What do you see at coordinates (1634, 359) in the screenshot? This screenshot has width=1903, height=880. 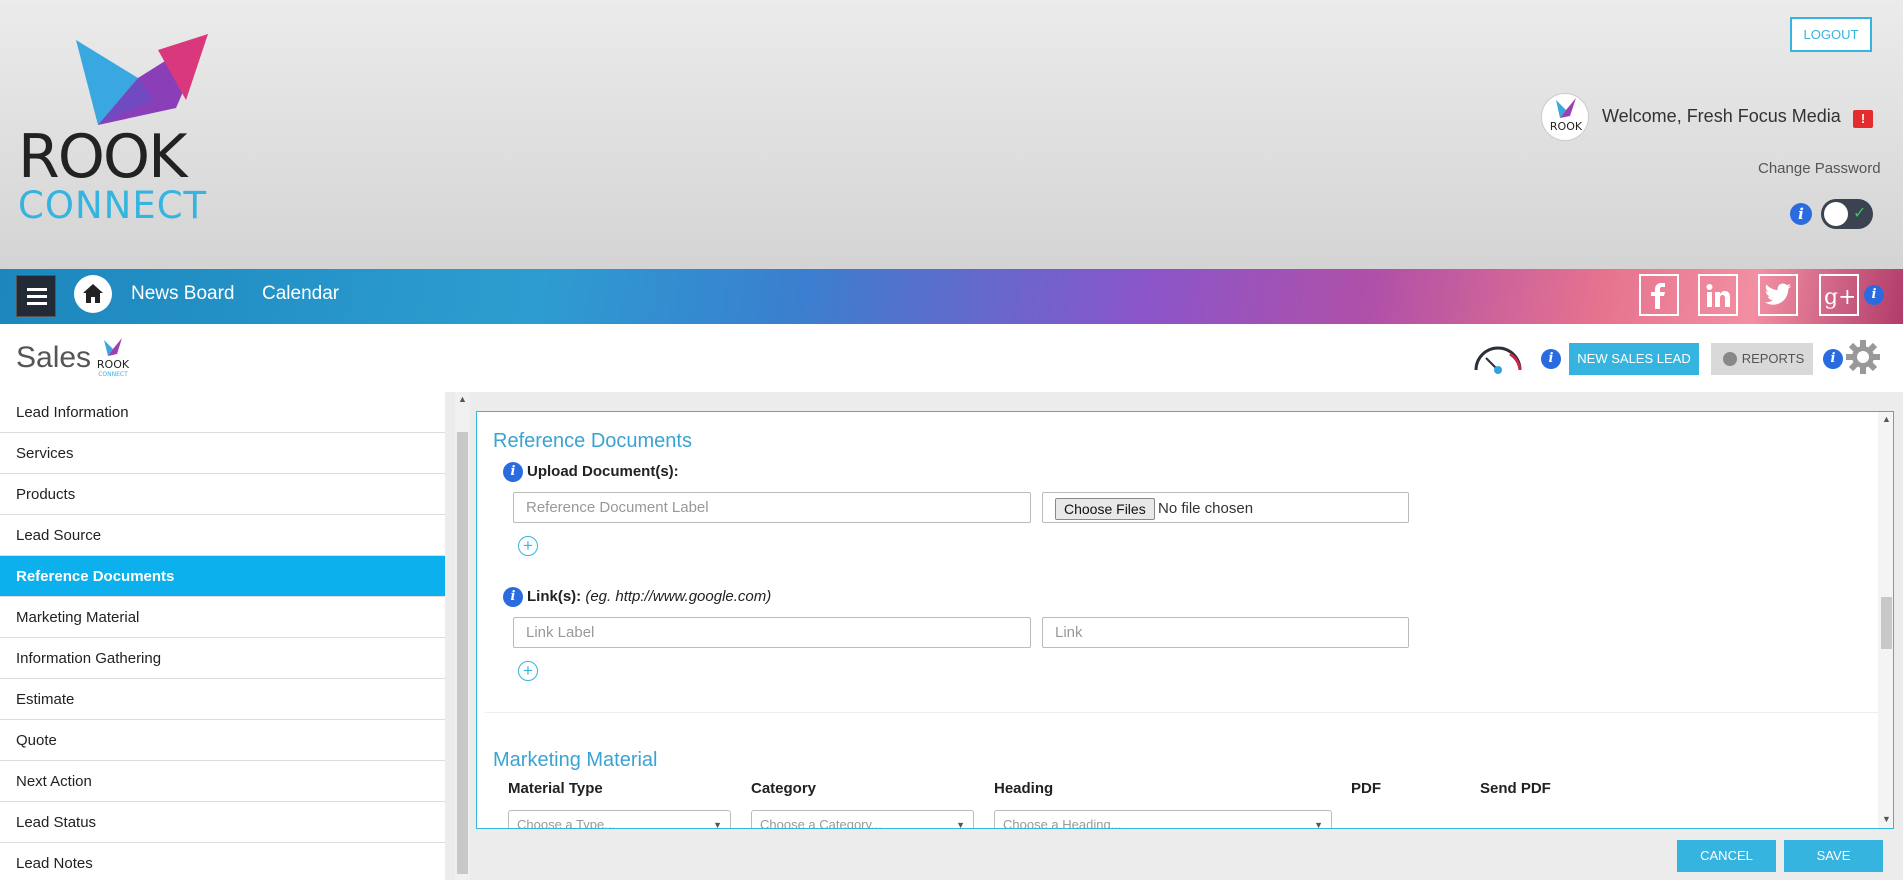 I see `new-sales-lead-button: NEW SALES LEAD` at bounding box center [1634, 359].